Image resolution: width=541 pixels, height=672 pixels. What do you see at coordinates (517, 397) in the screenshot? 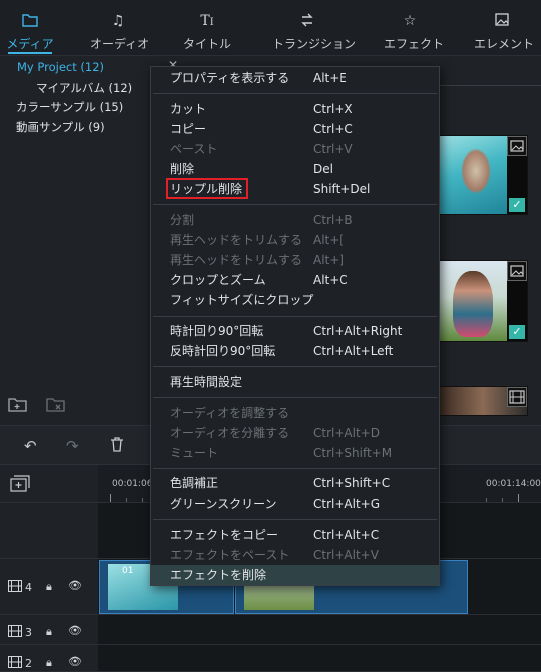
I see `video-type-icon` at bounding box center [517, 397].